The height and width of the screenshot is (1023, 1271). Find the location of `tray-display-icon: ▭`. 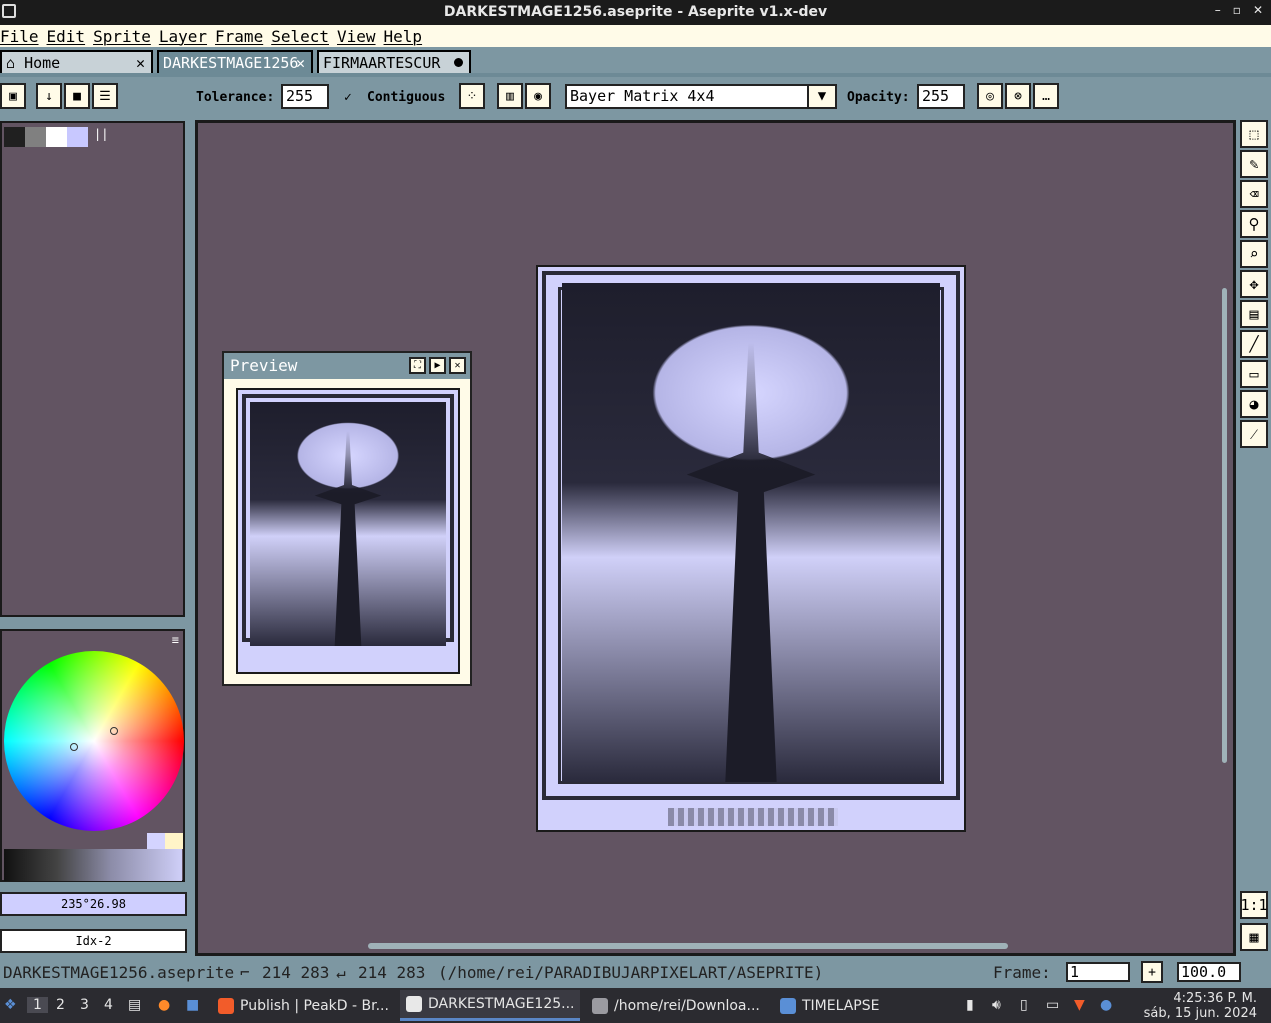

tray-display-icon: ▭ is located at coordinates (1052, 1005).